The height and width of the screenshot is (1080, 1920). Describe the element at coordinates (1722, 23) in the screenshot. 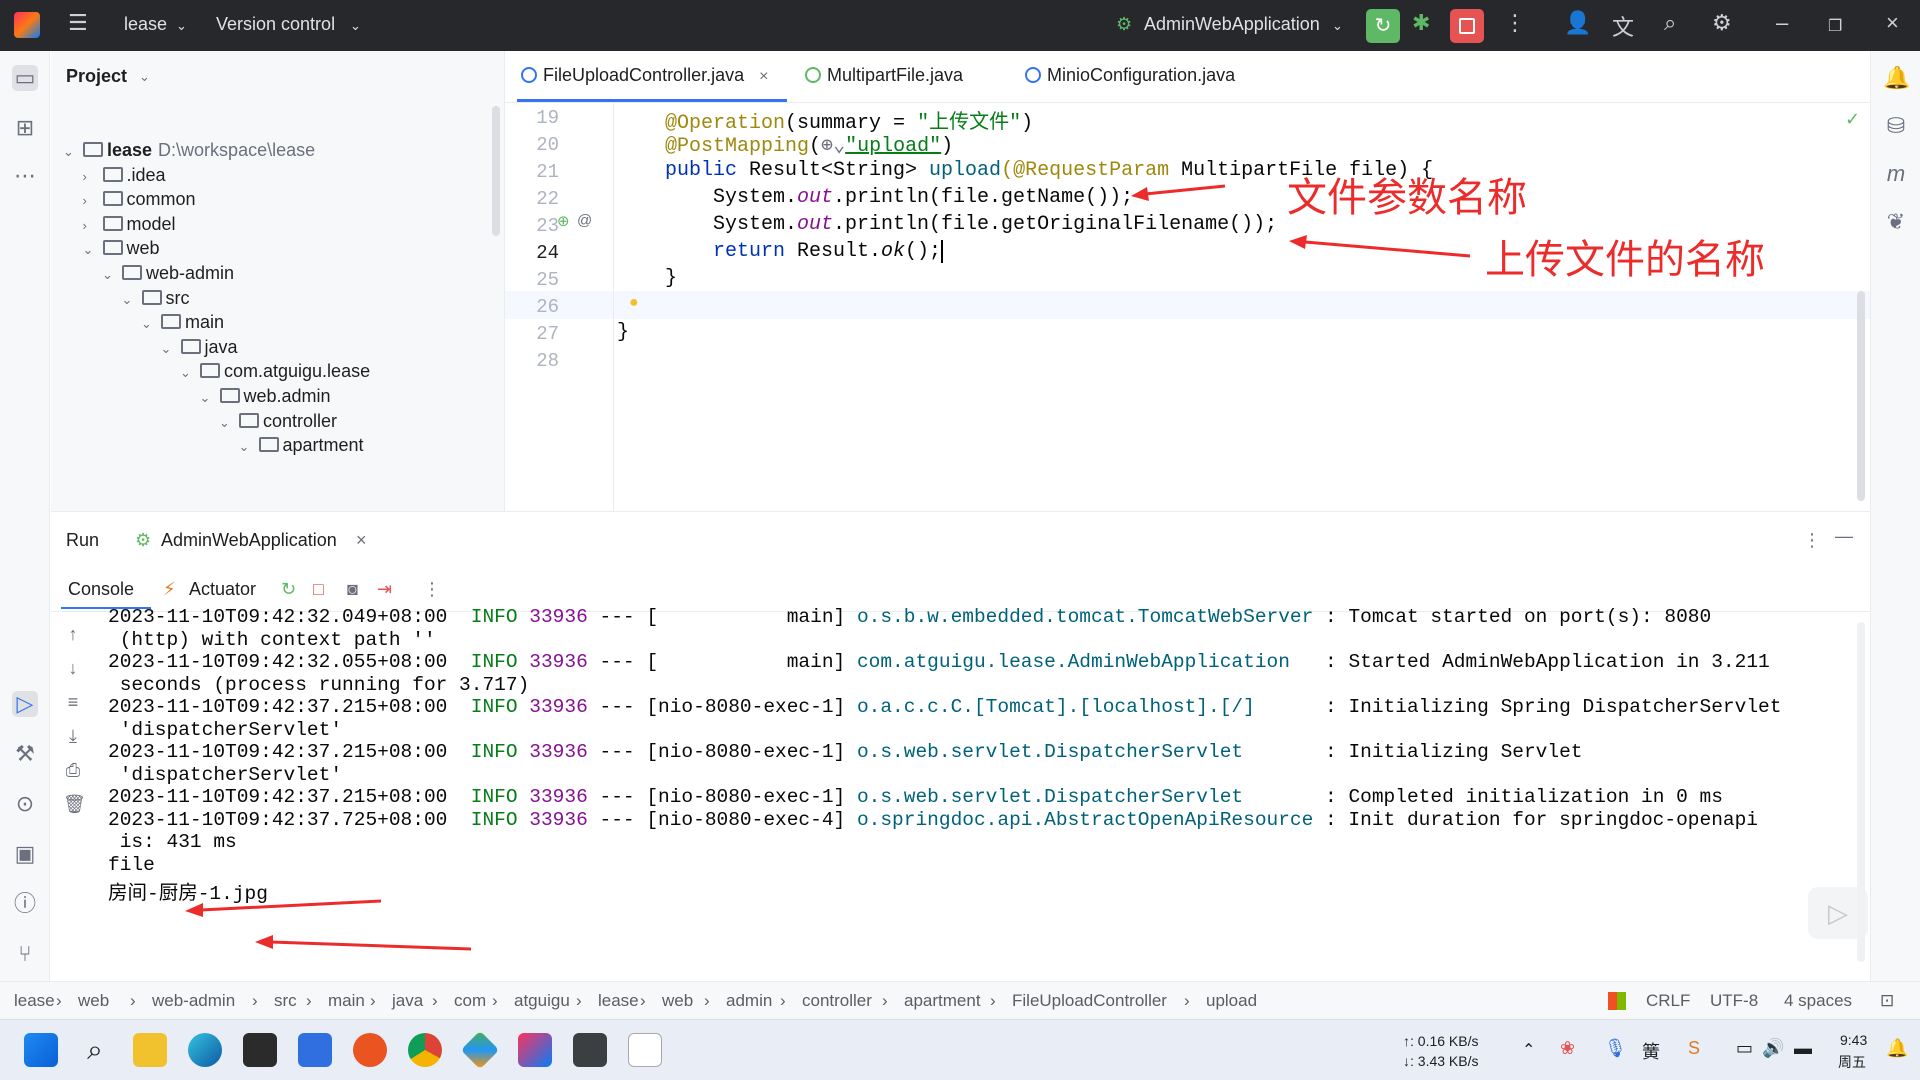

I see `gear-icon: ⚙` at that location.